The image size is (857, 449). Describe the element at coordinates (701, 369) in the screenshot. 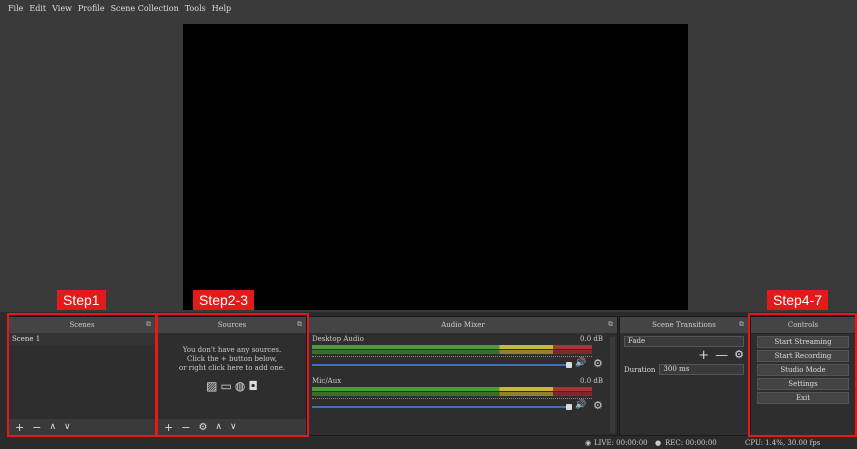

I see `duration-input: 300 ms` at that location.